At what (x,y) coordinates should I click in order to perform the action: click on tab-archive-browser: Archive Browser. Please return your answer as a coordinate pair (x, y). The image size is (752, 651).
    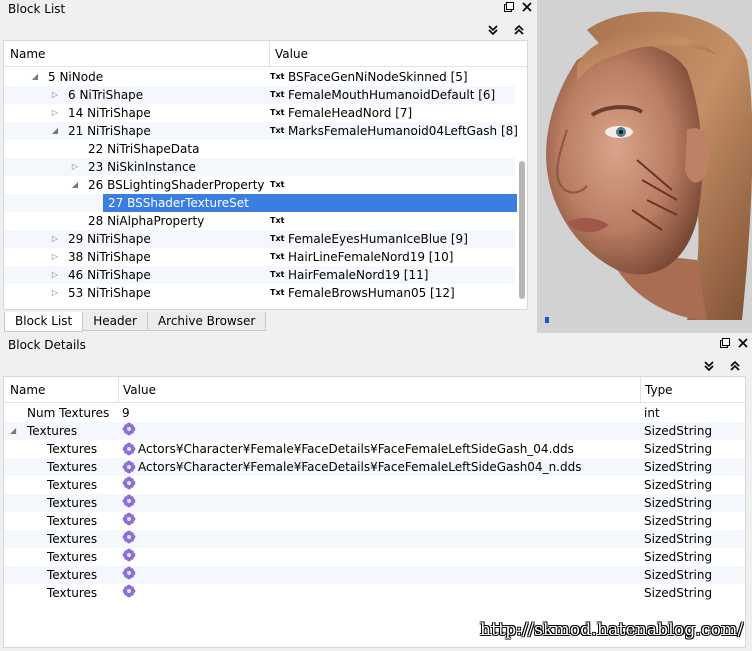
    Looking at the image, I should click on (206, 321).